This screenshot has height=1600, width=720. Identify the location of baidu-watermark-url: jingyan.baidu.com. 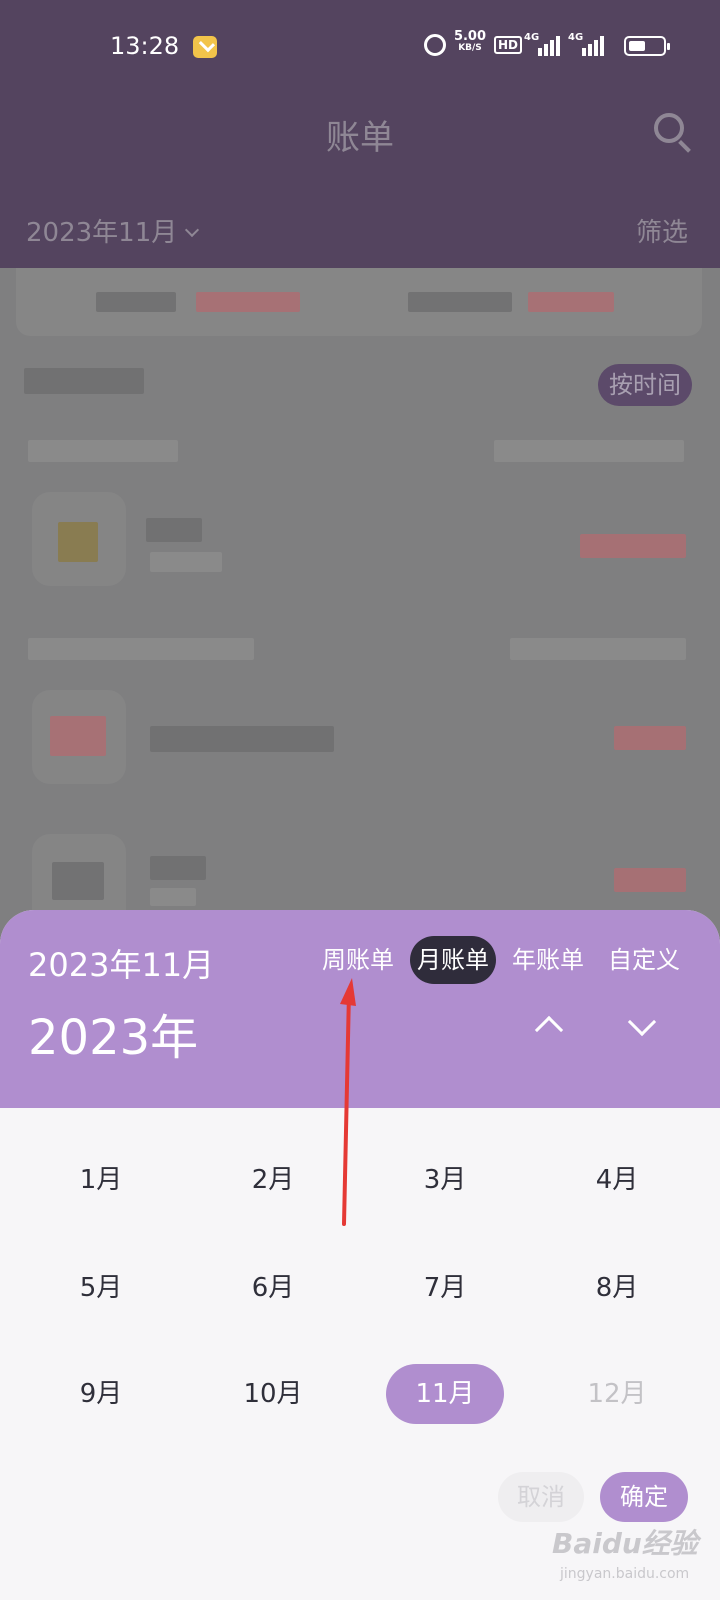
(625, 1574).